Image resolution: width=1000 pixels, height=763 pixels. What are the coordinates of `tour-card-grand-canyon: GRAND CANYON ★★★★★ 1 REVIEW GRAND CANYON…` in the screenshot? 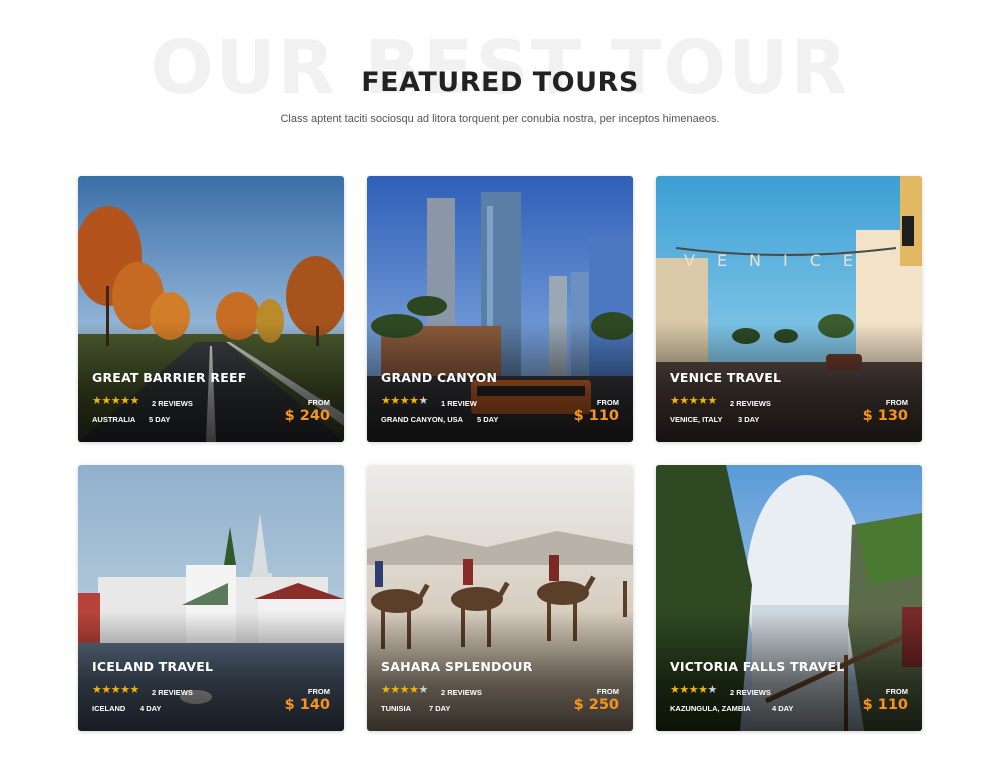 It's located at (500, 309).